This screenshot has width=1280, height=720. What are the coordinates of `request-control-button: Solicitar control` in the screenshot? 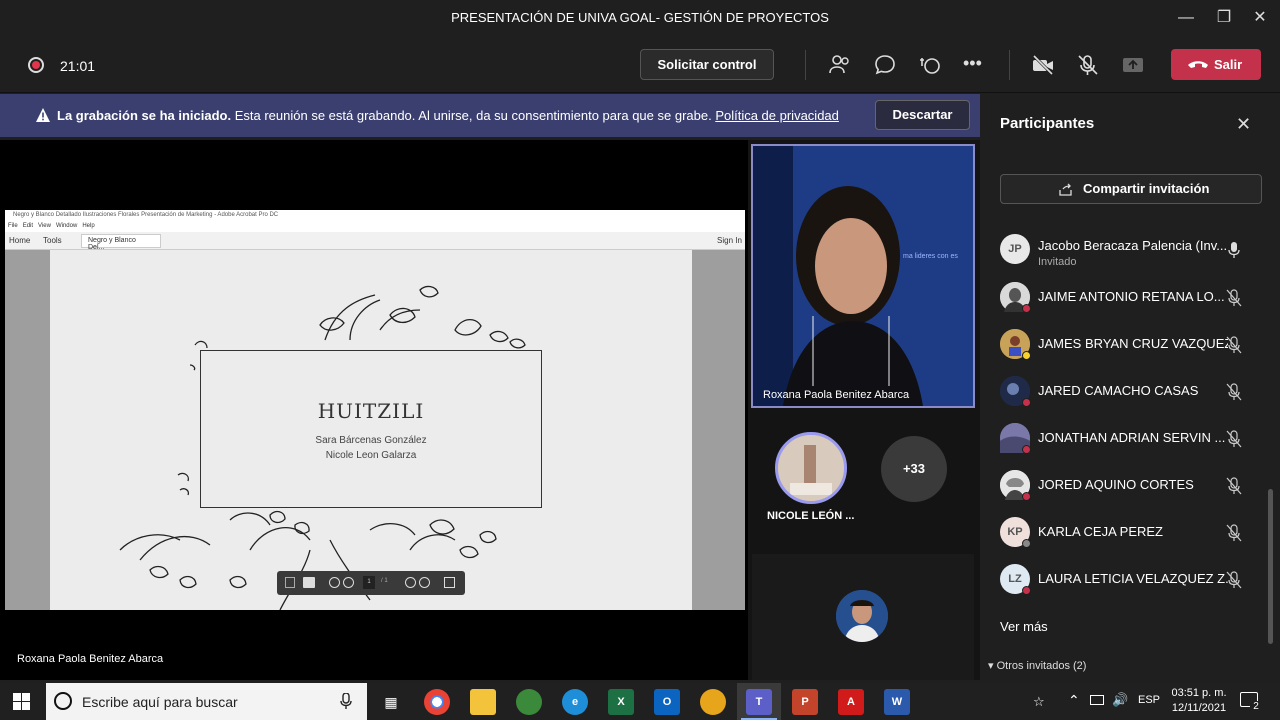 It's located at (707, 64).